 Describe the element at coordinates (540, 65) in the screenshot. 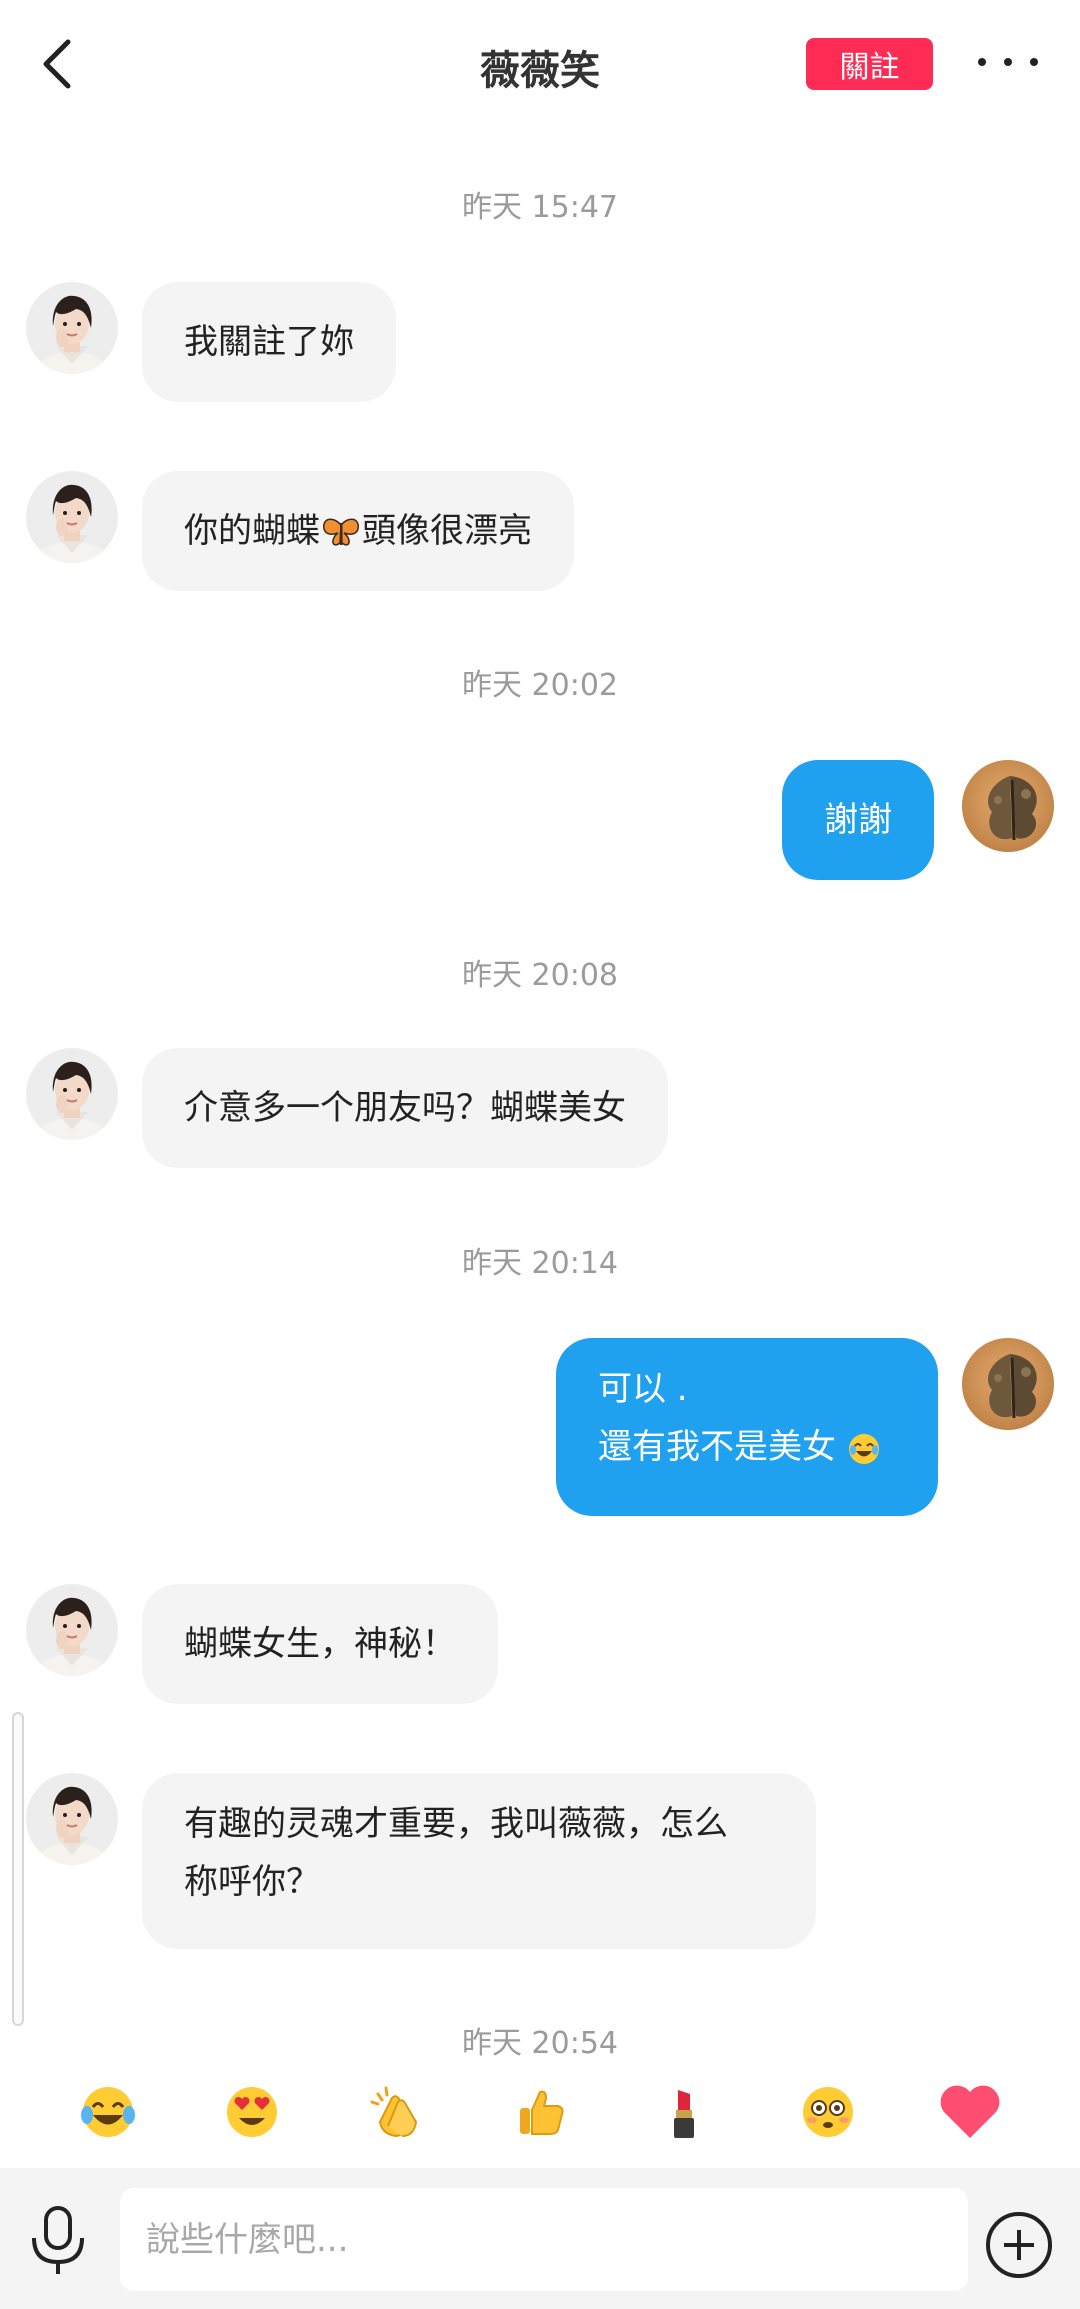

I see `chat-header: 薇薇笑 關註` at that location.